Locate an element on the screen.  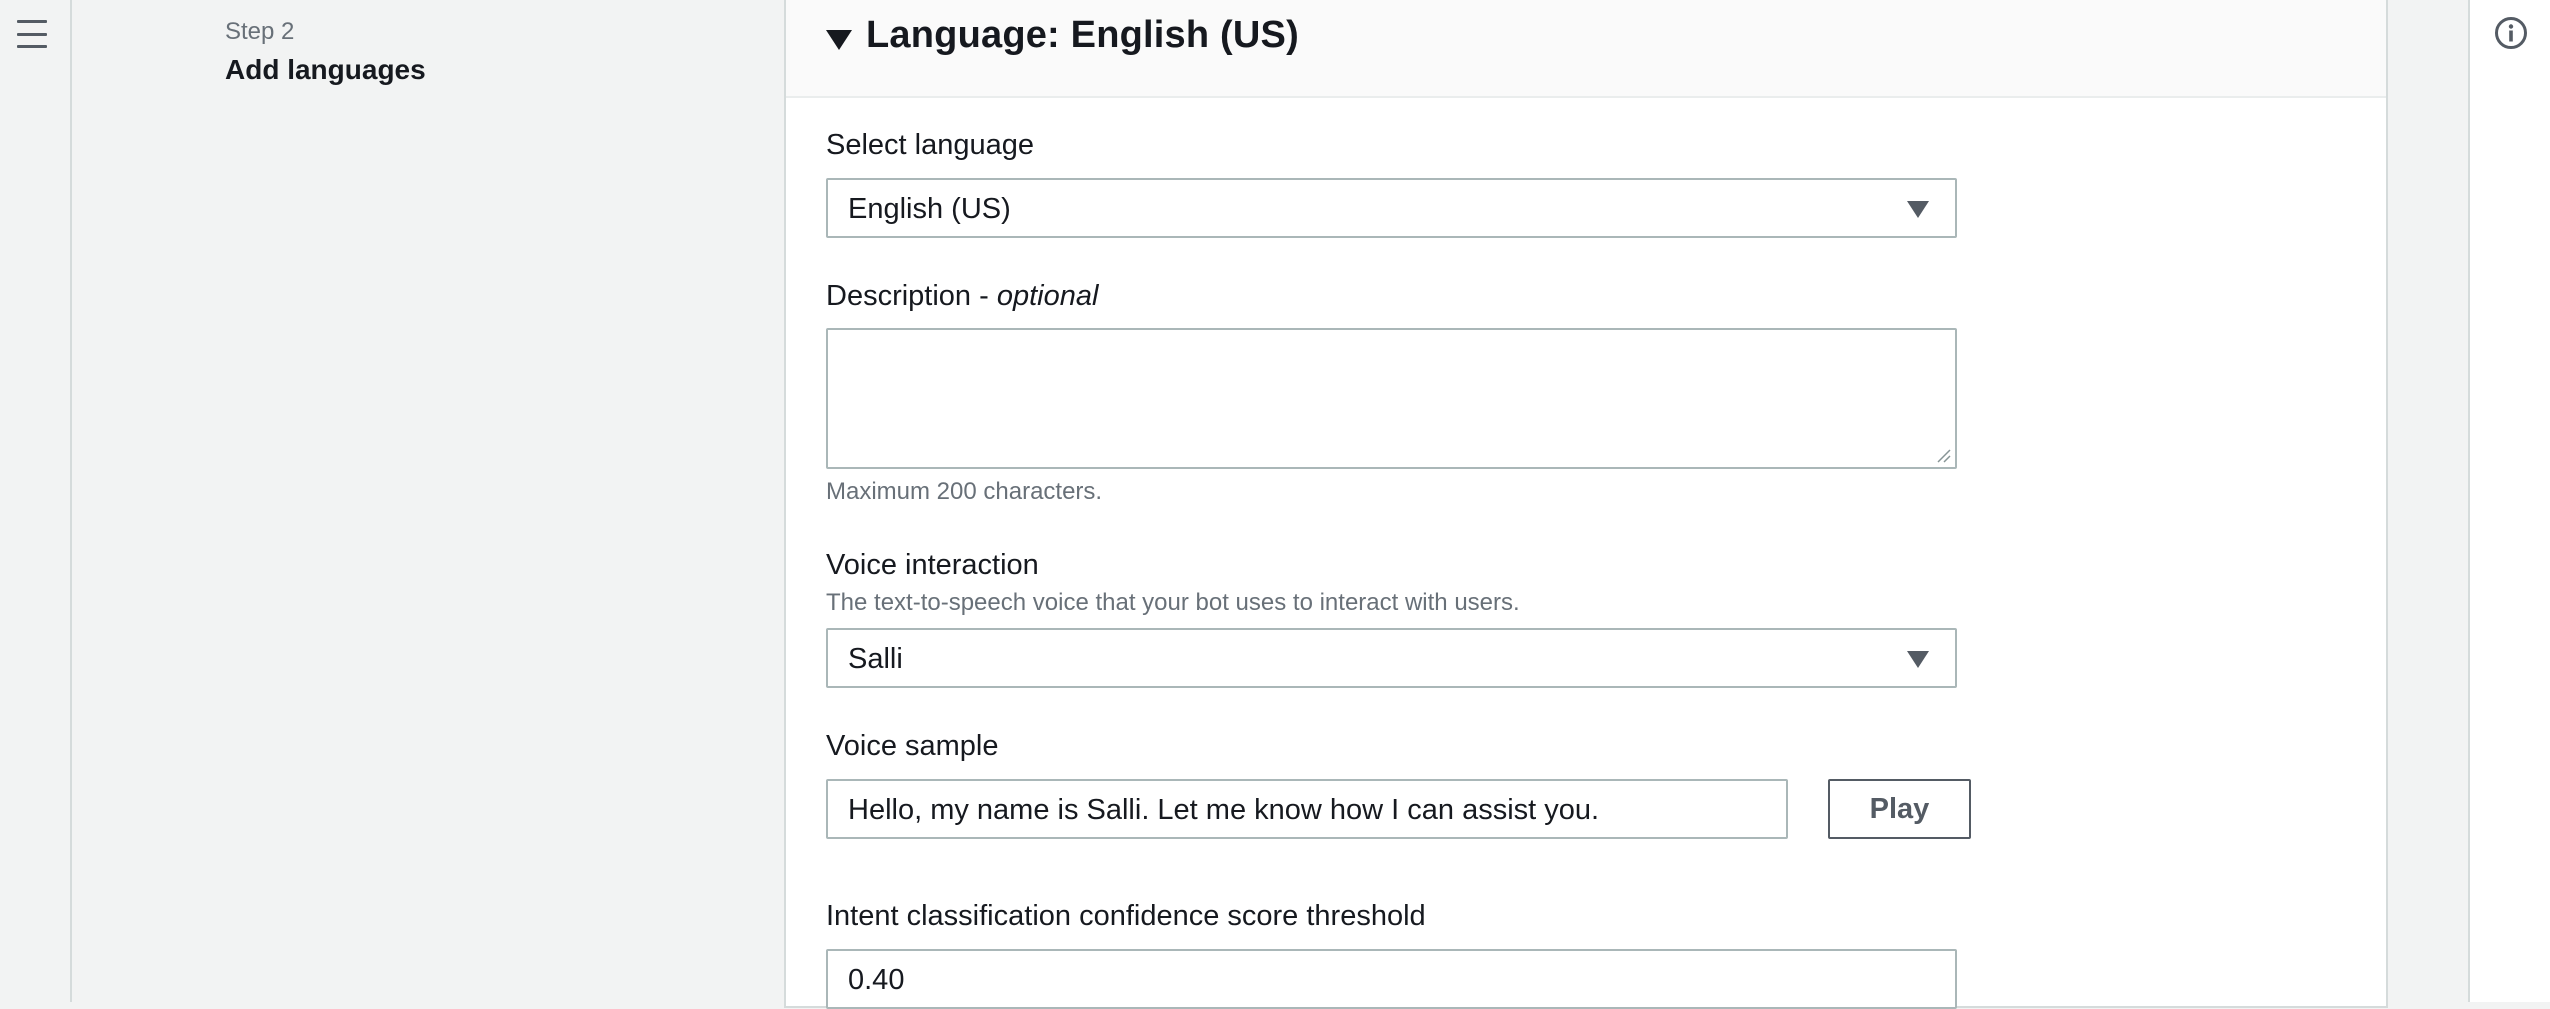
navigation-rail is located at coordinates (36, 501).